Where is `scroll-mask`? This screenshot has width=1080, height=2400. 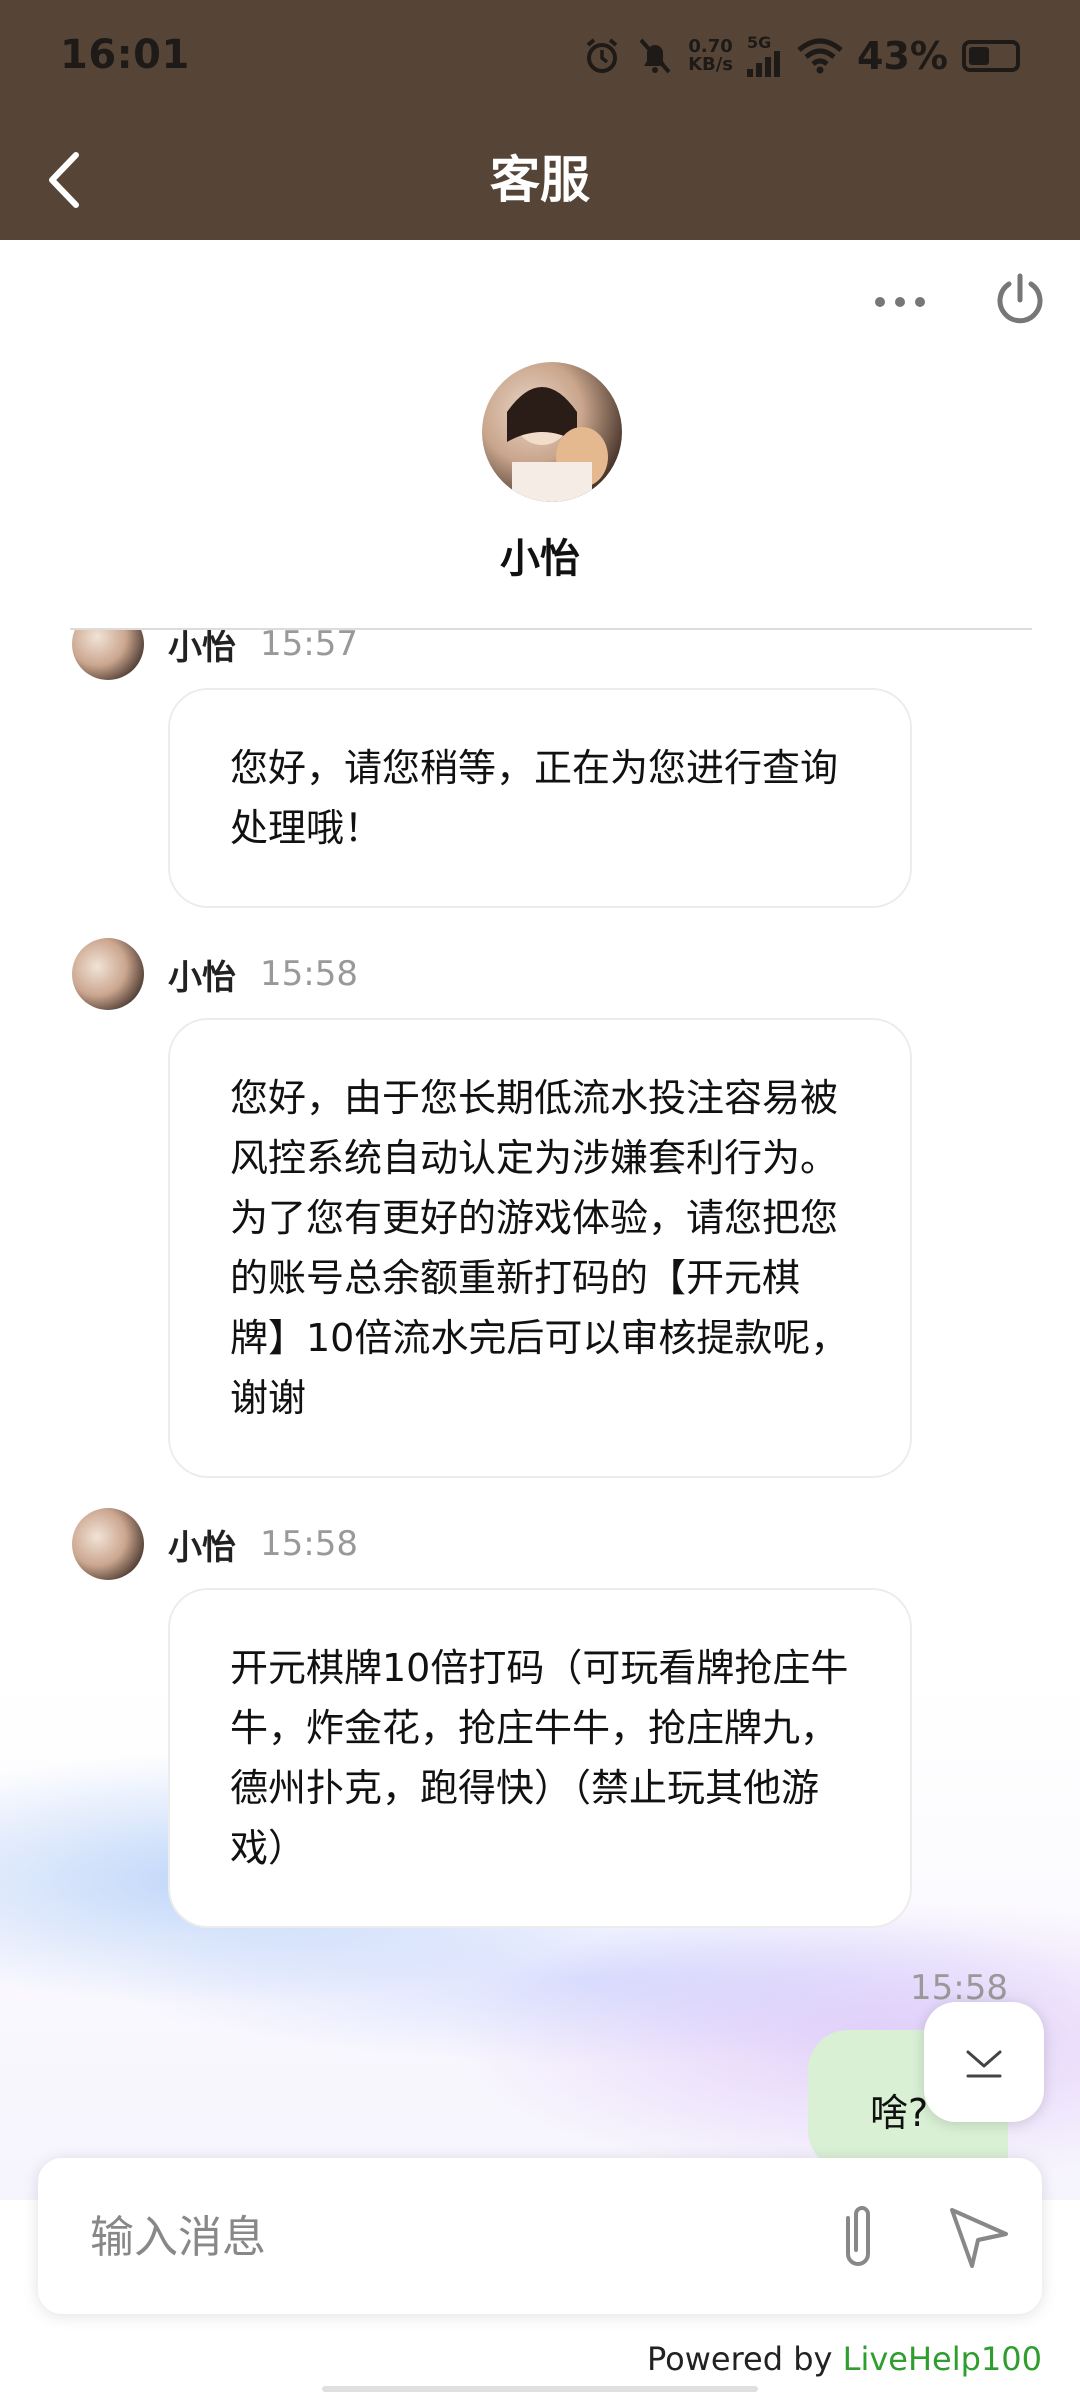
scroll-mask is located at coordinates (540, 610).